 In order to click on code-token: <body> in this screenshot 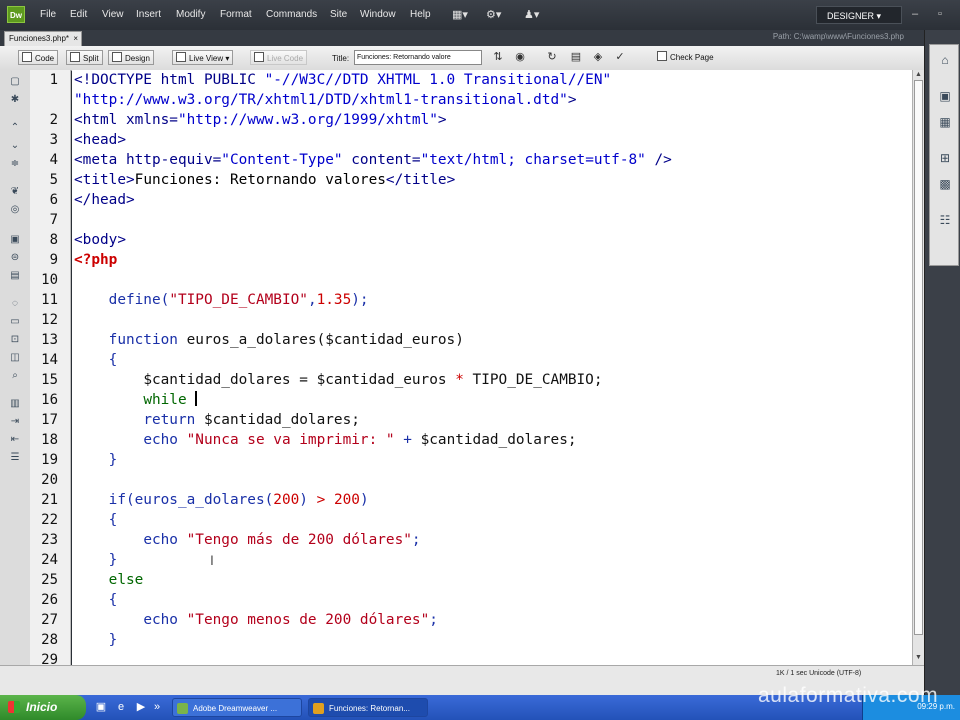, I will do `click(100, 240)`.